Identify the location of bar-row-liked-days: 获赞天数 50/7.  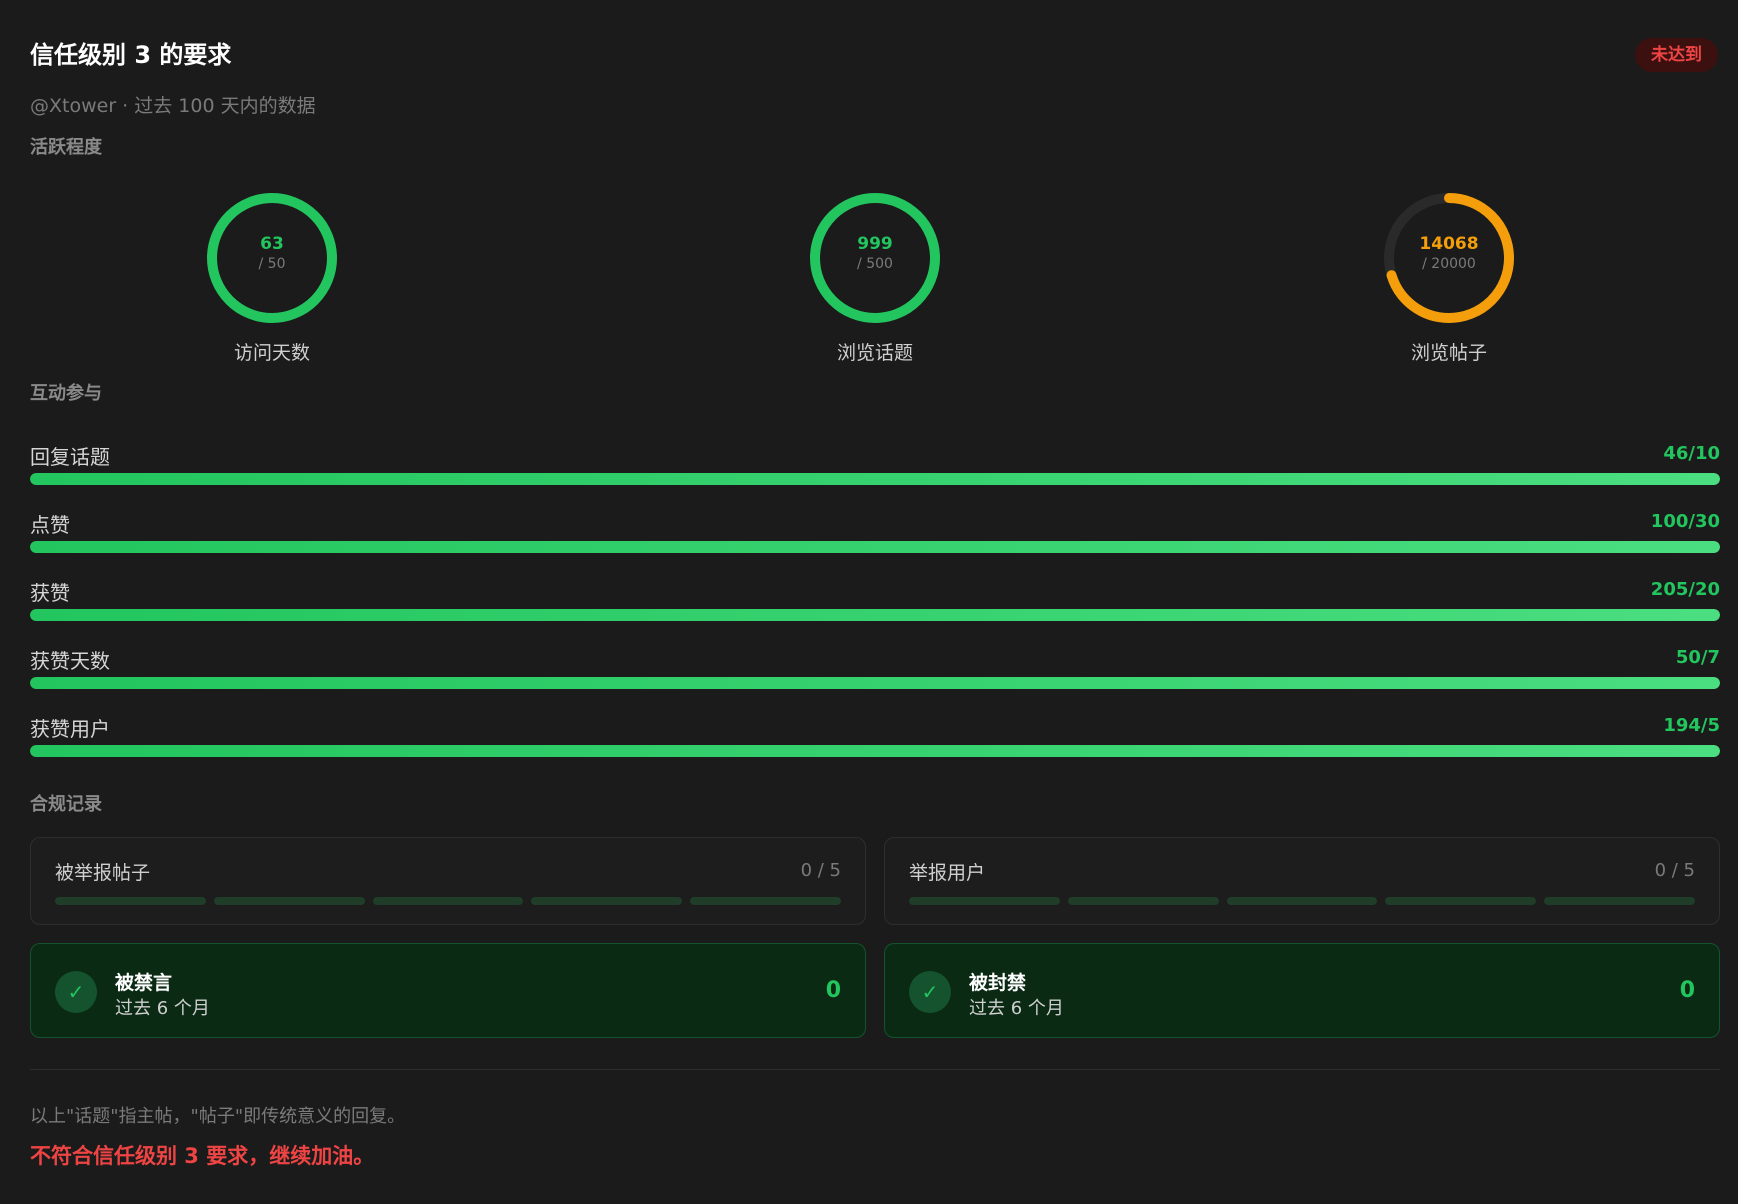
(875, 675).